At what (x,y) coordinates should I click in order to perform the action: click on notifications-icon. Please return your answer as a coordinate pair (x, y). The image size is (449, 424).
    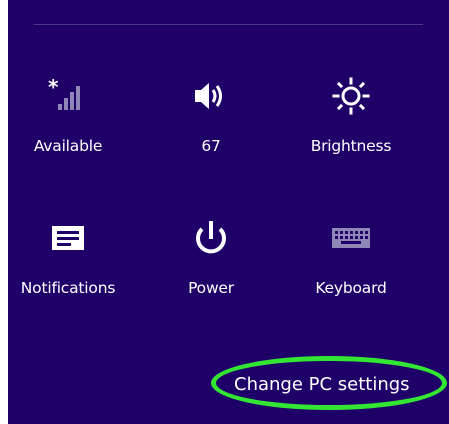
    Looking at the image, I should click on (68, 238).